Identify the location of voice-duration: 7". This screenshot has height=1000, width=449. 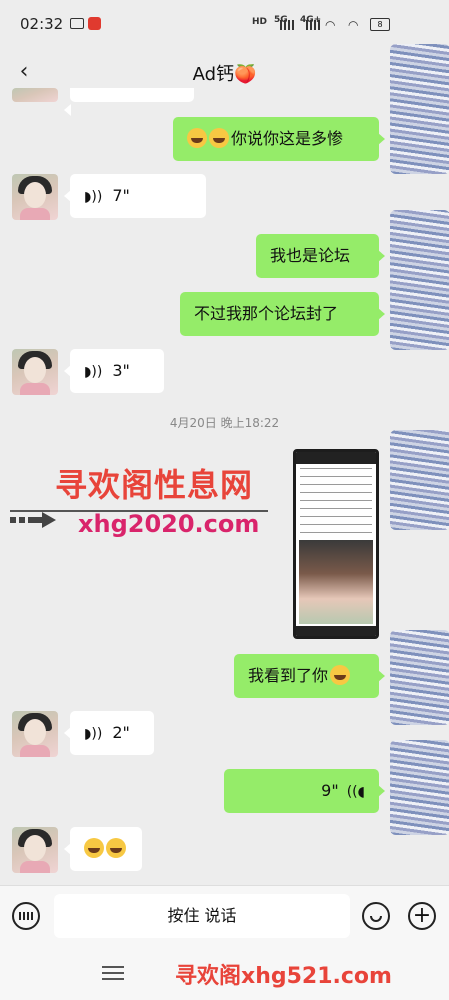
(121, 195).